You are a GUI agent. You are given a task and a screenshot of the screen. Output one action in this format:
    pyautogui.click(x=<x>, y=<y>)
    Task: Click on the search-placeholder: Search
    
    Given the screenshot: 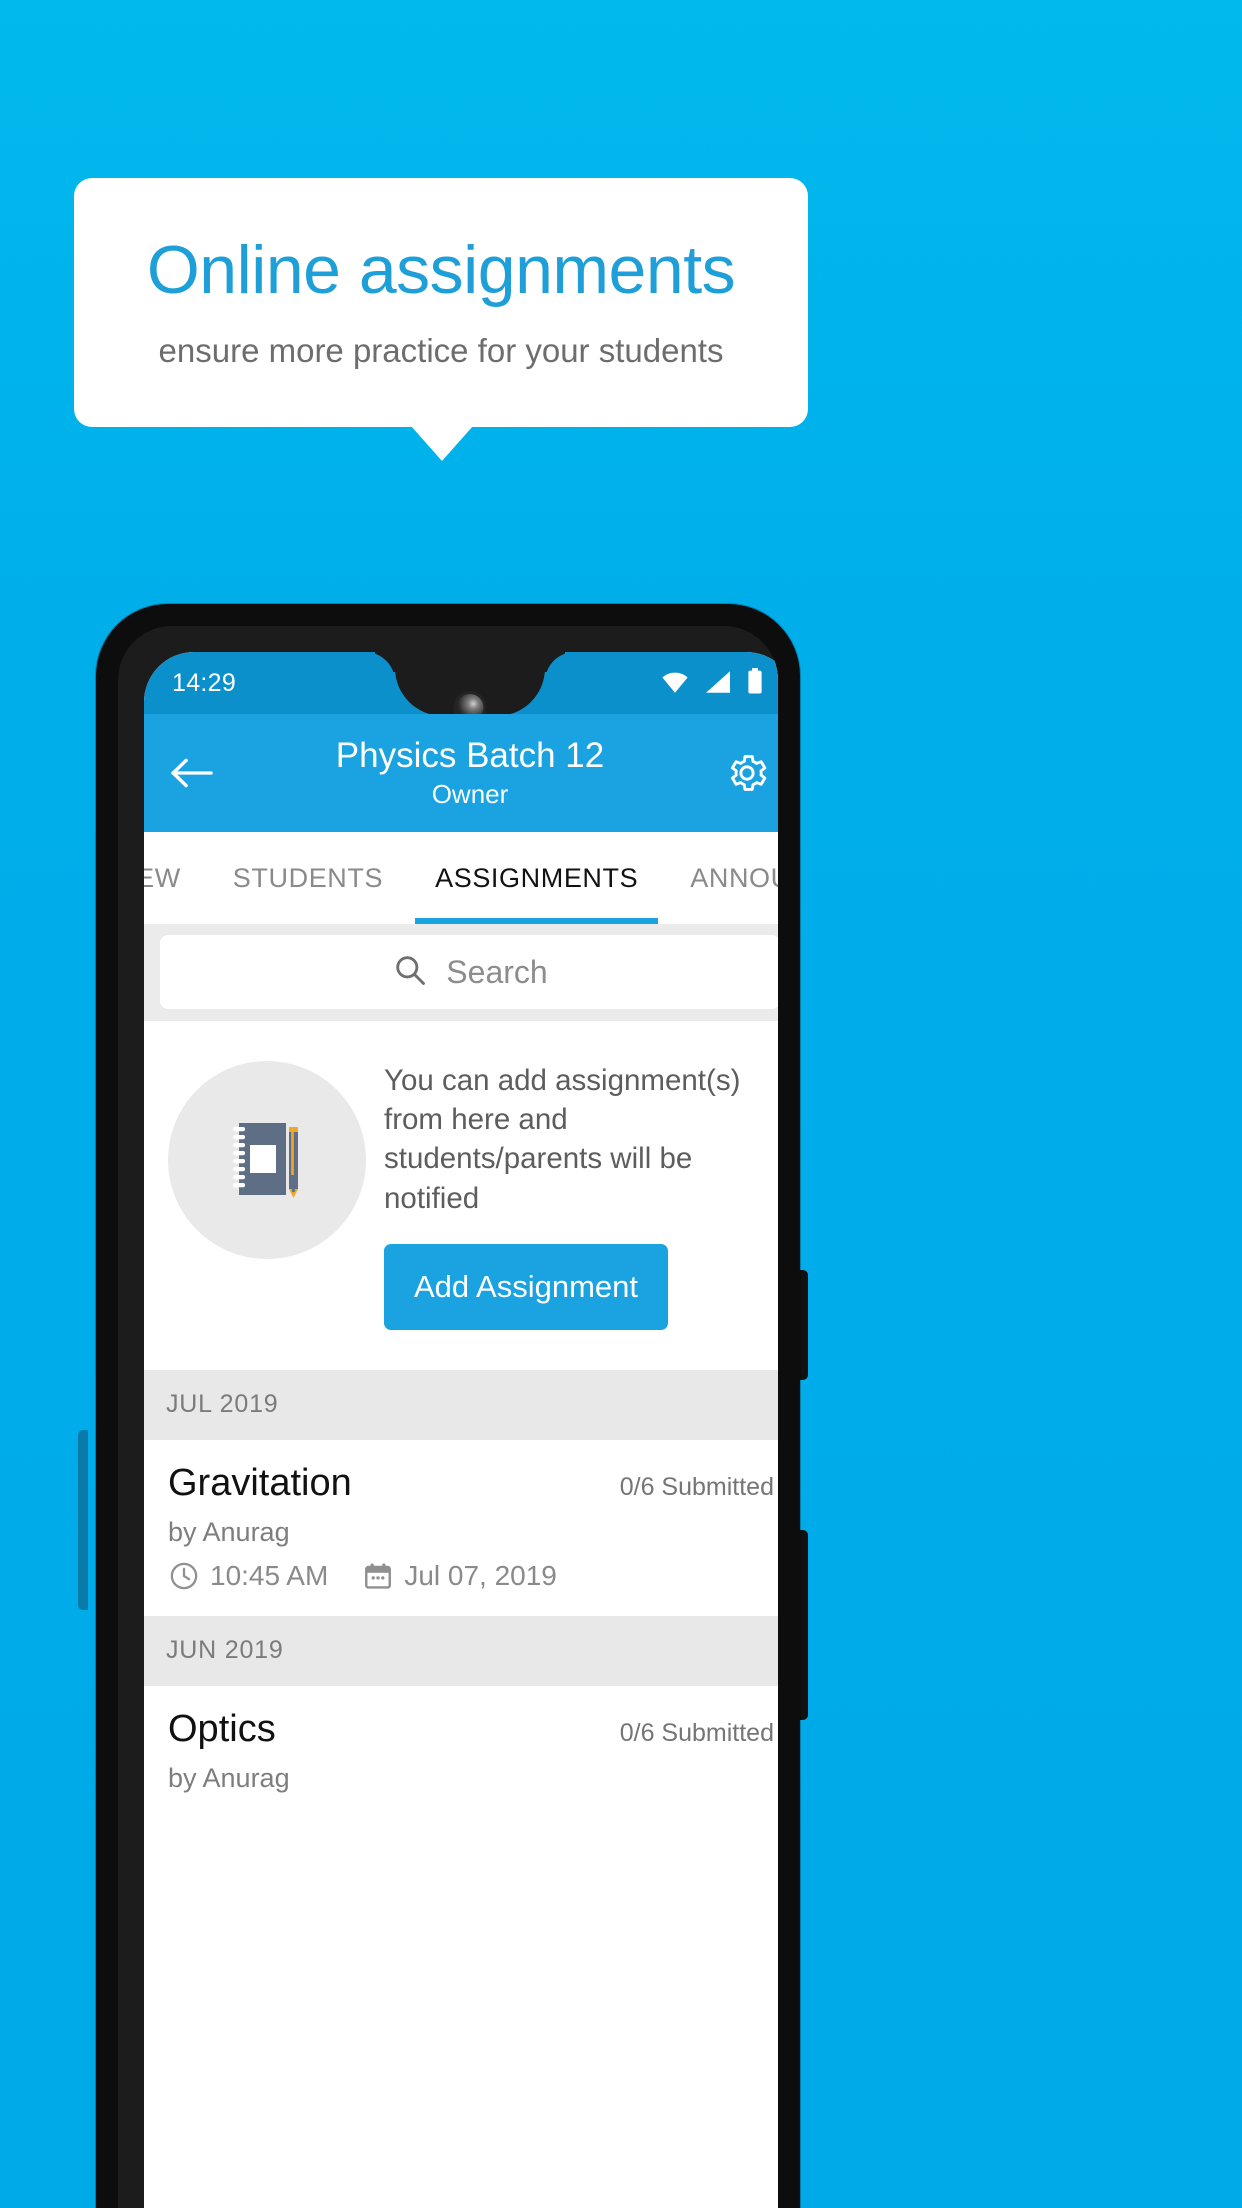 What is the action you would take?
    pyautogui.click(x=497, y=971)
    